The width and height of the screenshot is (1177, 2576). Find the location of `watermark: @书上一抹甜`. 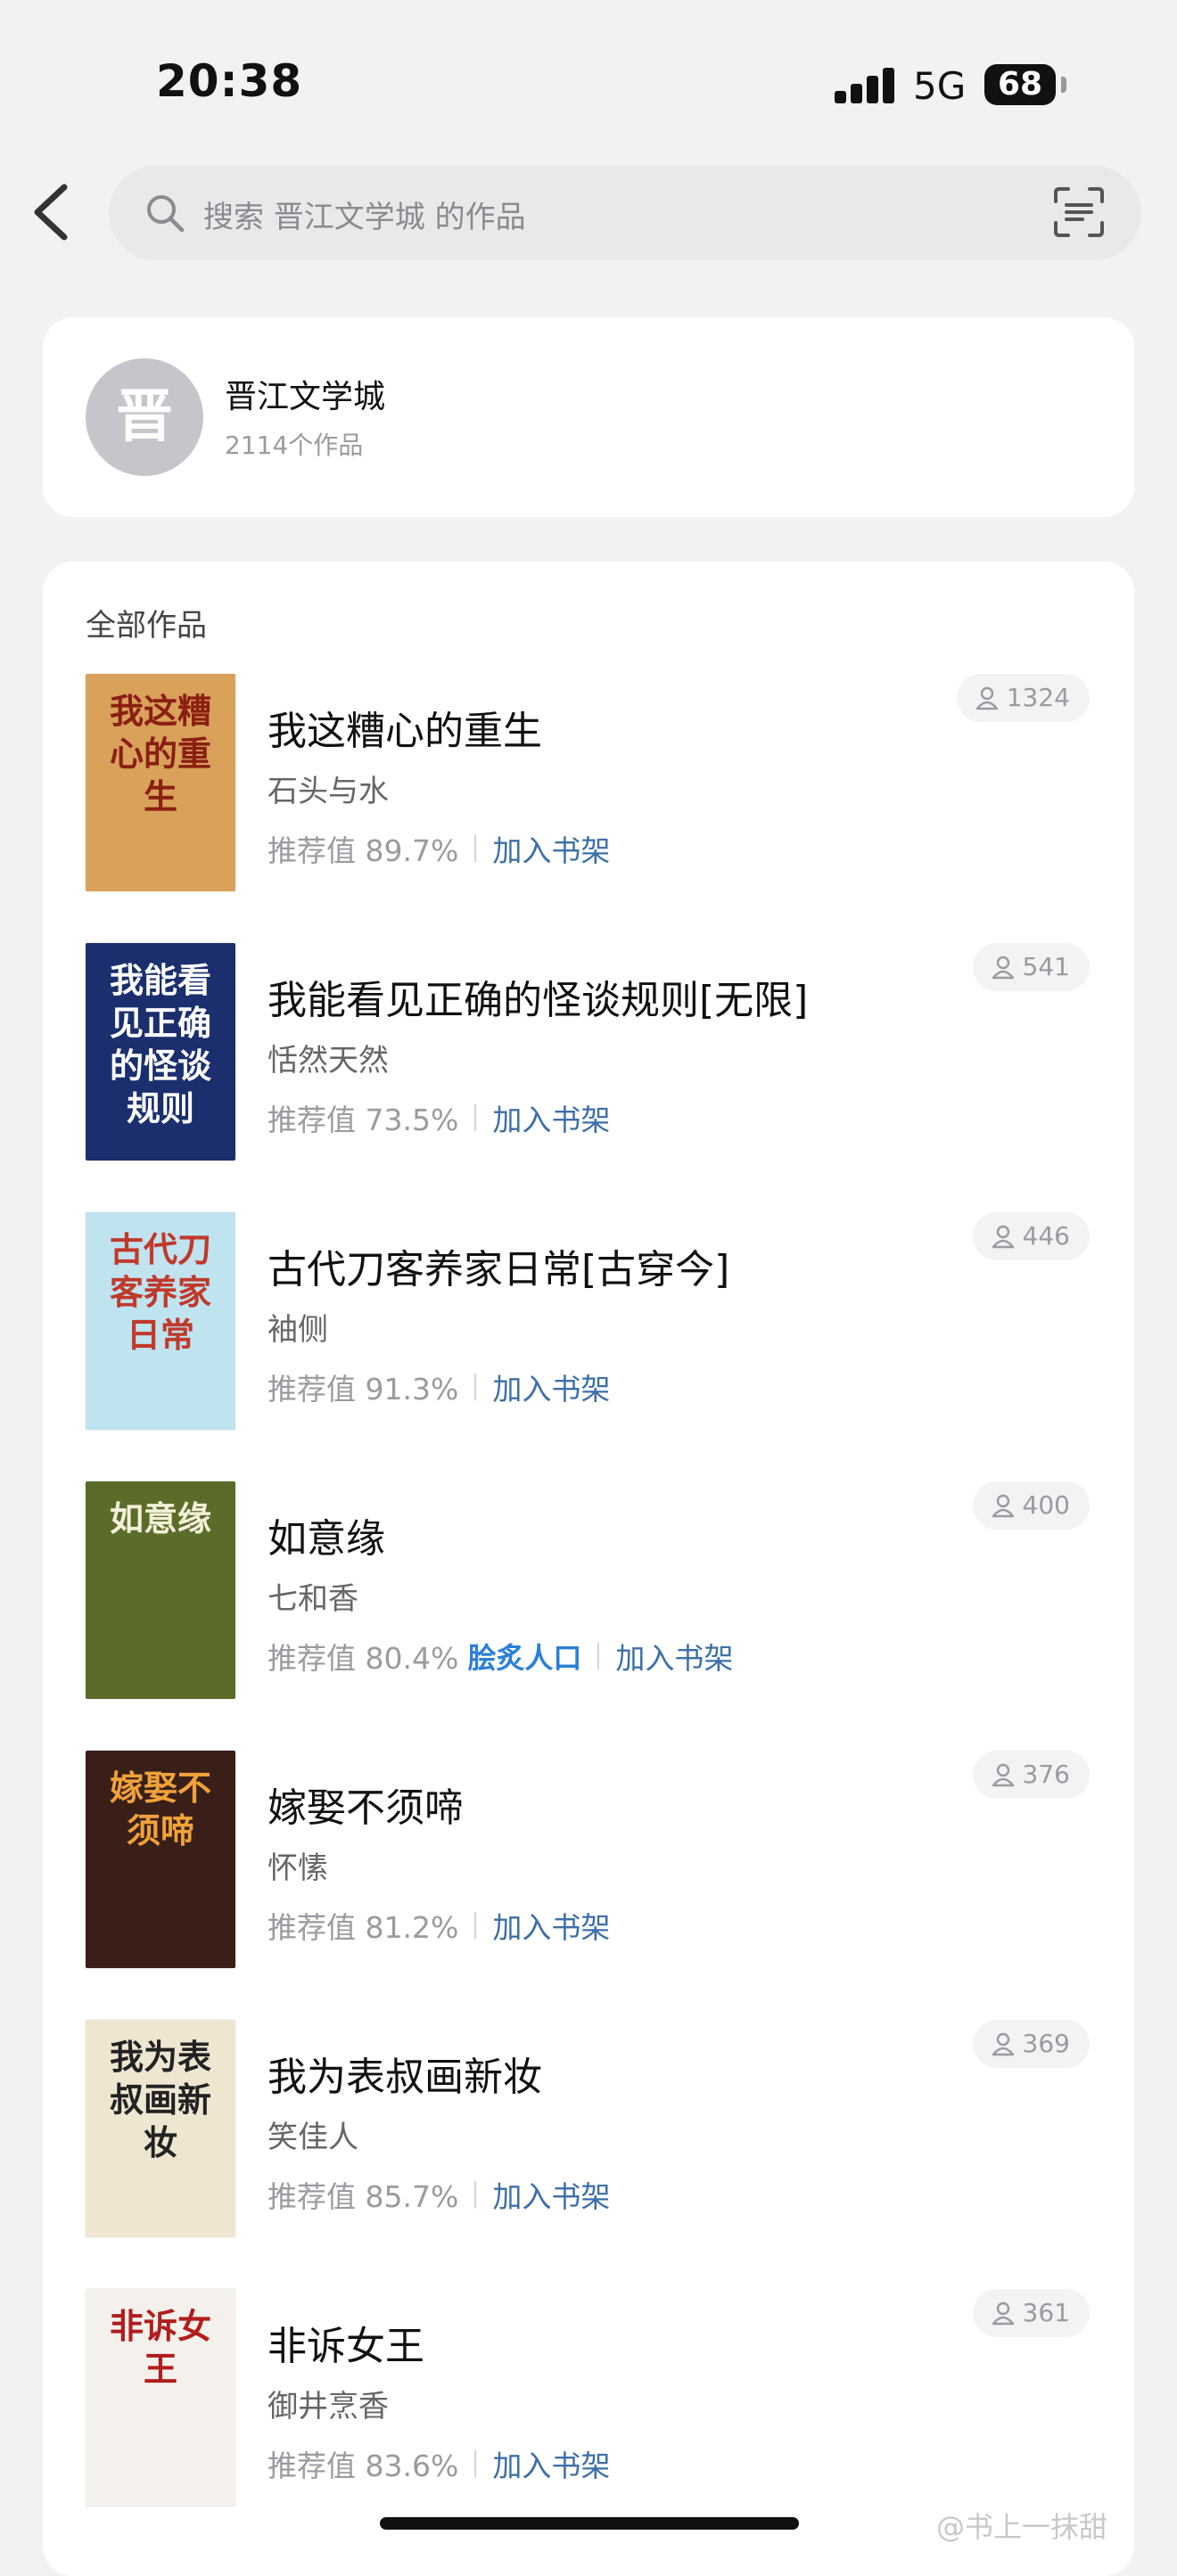

watermark: @书上一抹甜 is located at coordinates (1022, 2527).